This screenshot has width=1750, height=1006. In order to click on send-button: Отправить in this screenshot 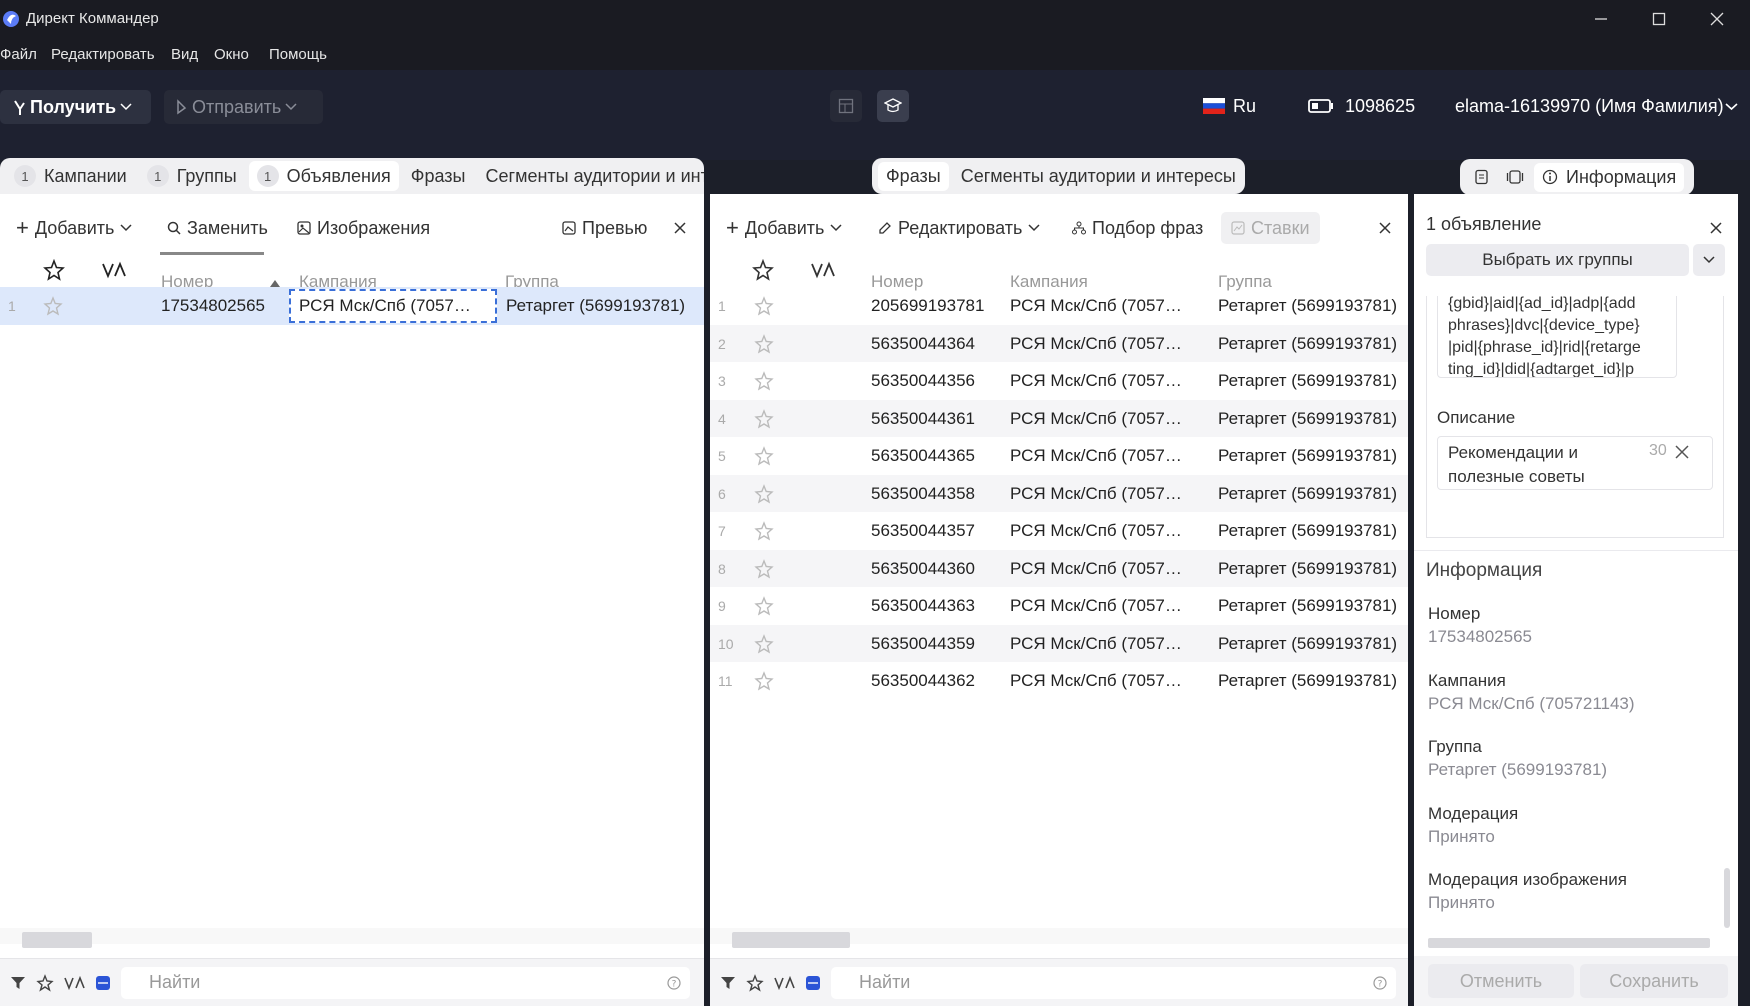, I will do `click(243, 107)`.